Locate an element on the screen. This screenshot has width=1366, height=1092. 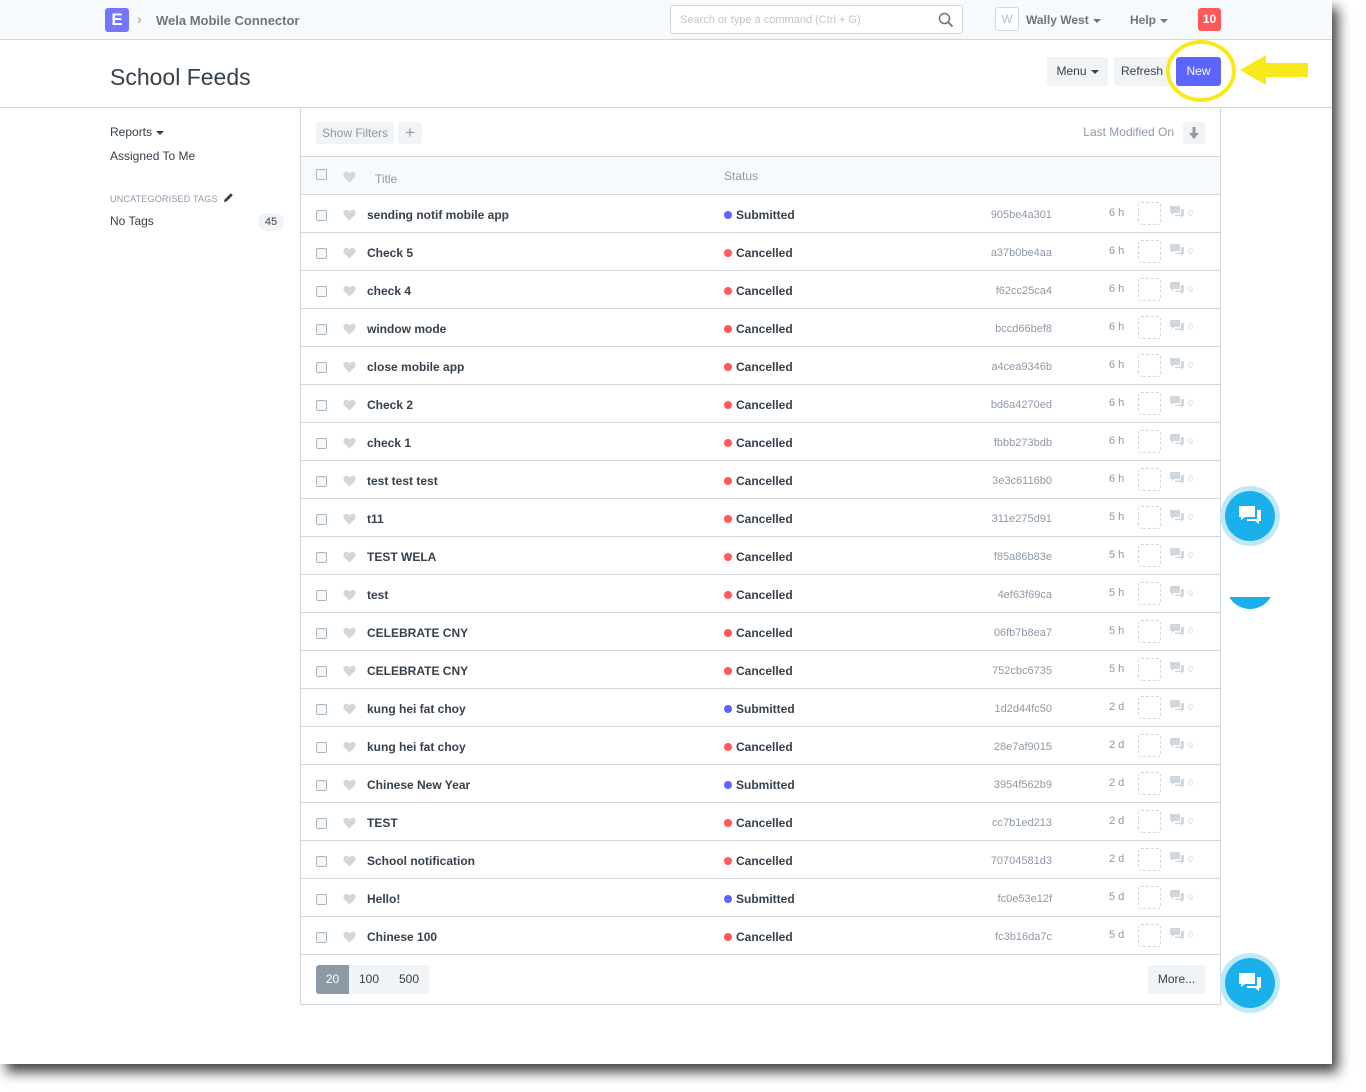
row-id: 3954f562b9 is located at coordinates (1023, 785).